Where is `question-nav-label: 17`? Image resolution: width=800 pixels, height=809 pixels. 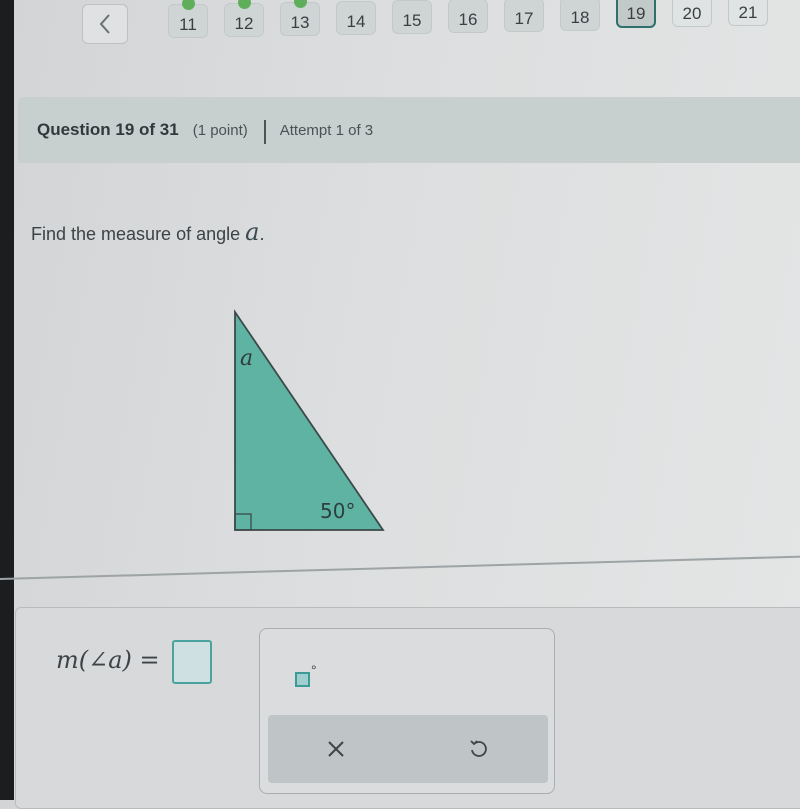
question-nav-label: 17 is located at coordinates (524, 18).